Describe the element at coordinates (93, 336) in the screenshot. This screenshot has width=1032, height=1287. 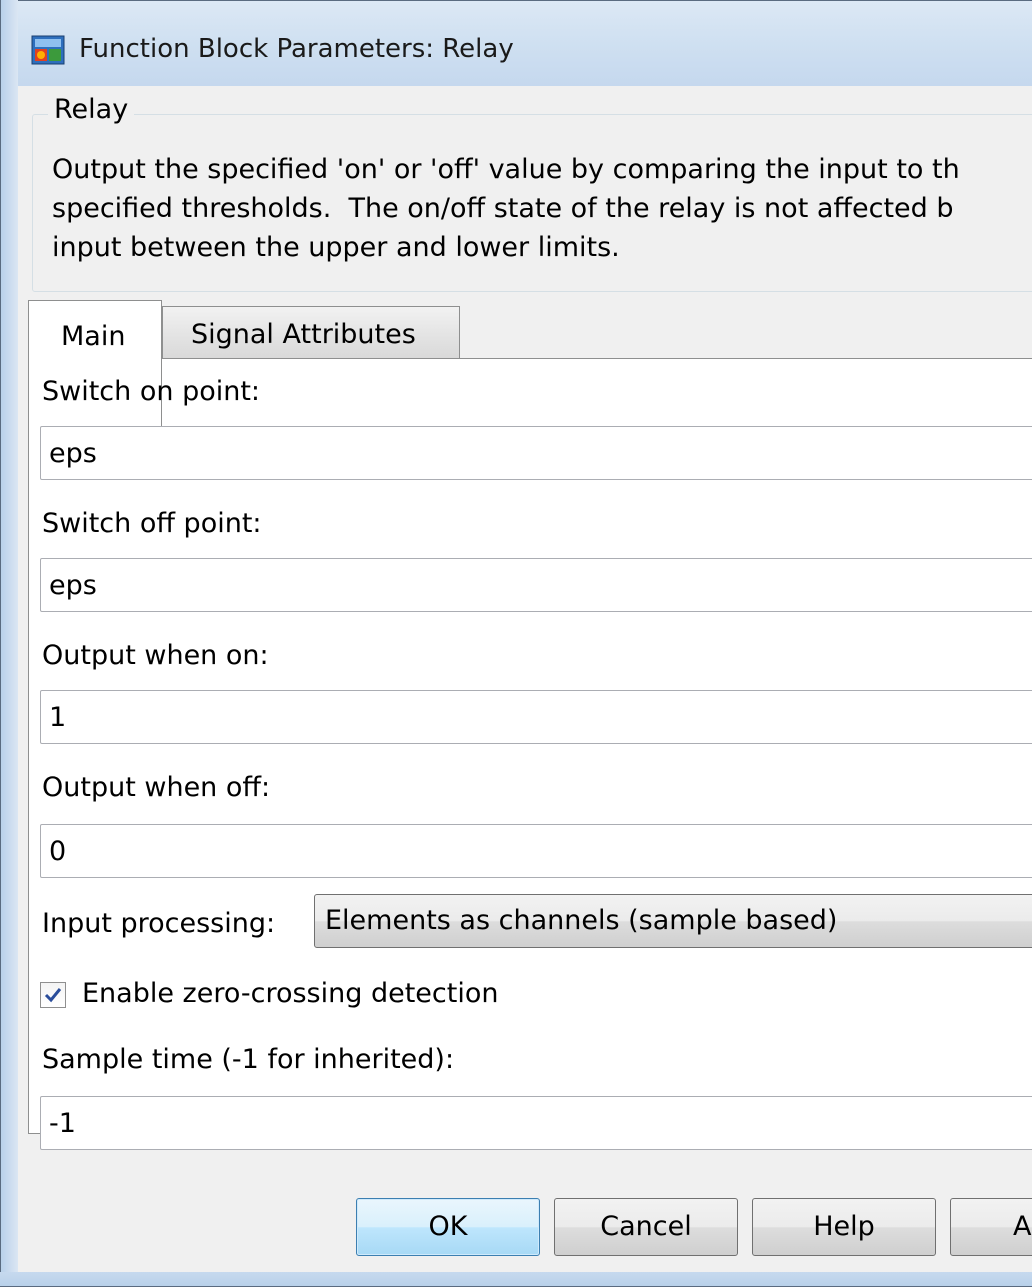
I see `tab-main-label: Main` at that location.